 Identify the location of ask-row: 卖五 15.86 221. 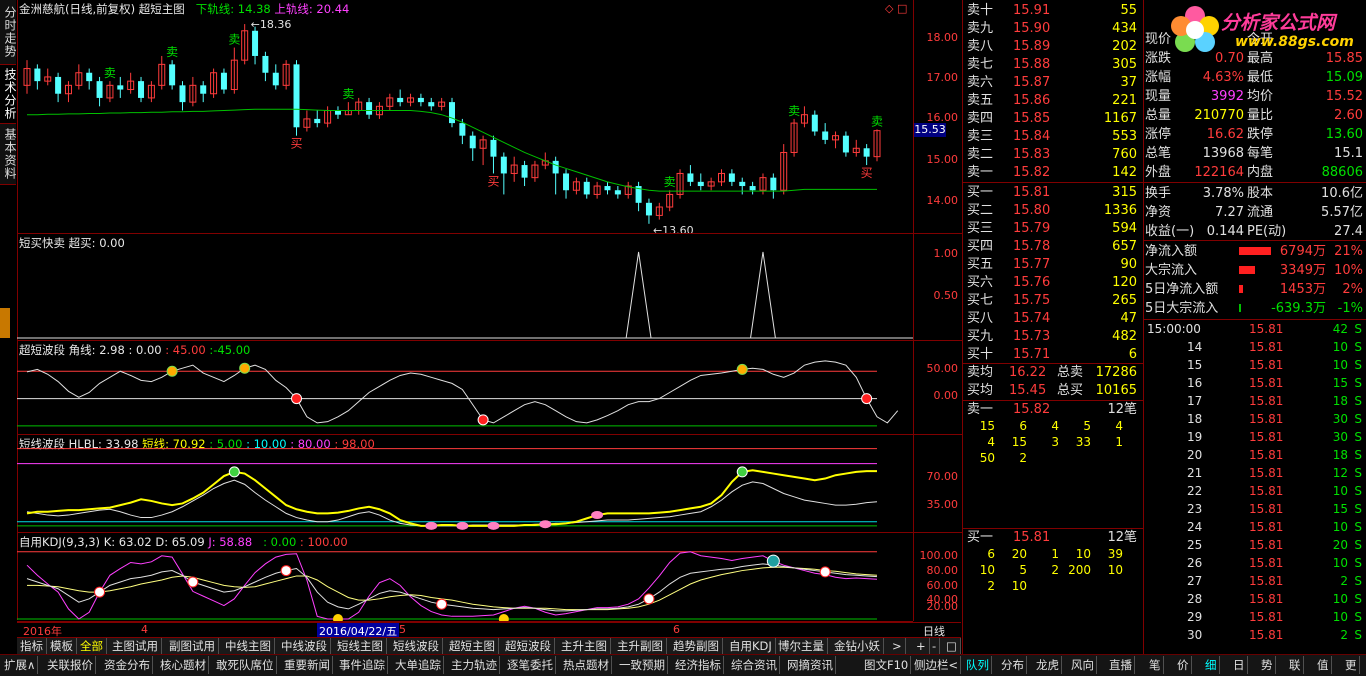
(1053, 101).